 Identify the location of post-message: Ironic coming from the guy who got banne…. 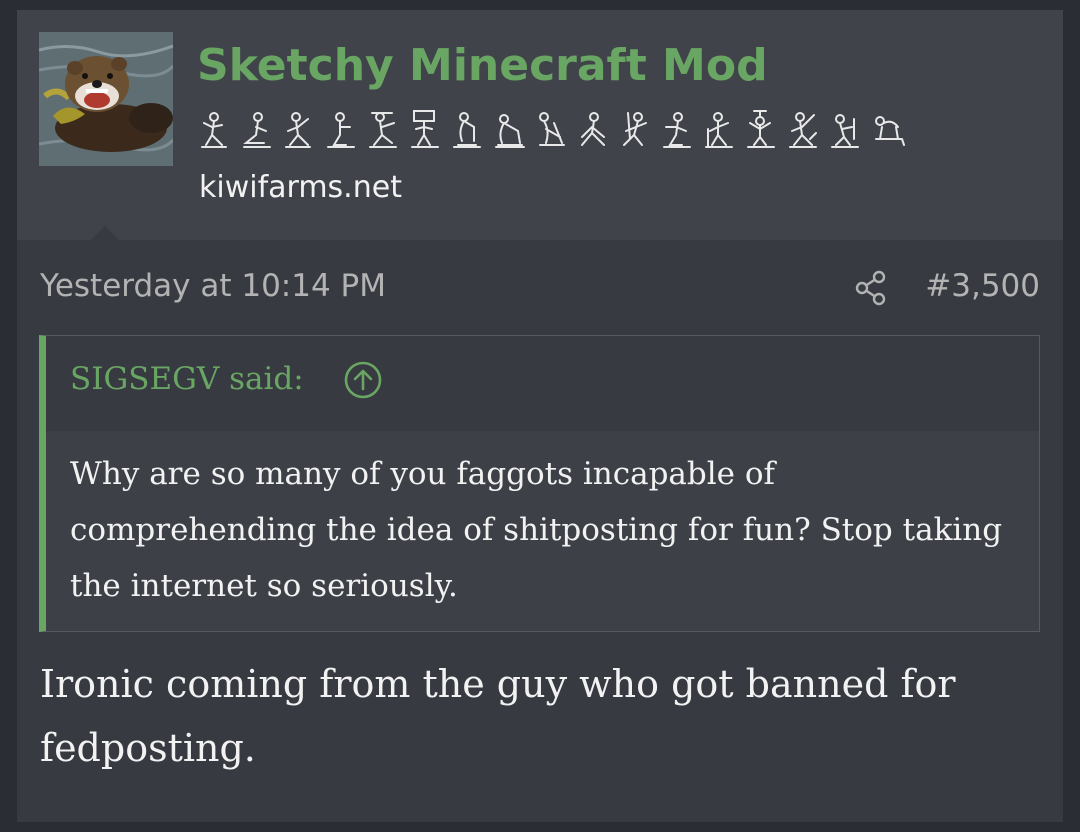
(498, 716).